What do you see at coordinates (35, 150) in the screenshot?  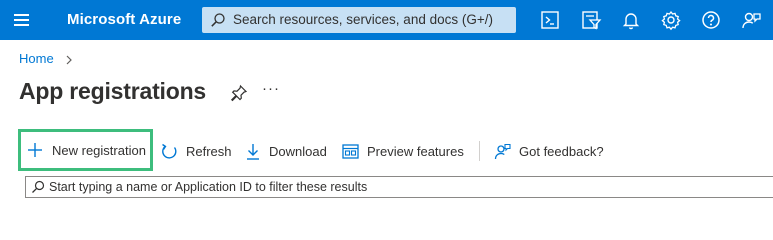 I see `plus-icon` at bounding box center [35, 150].